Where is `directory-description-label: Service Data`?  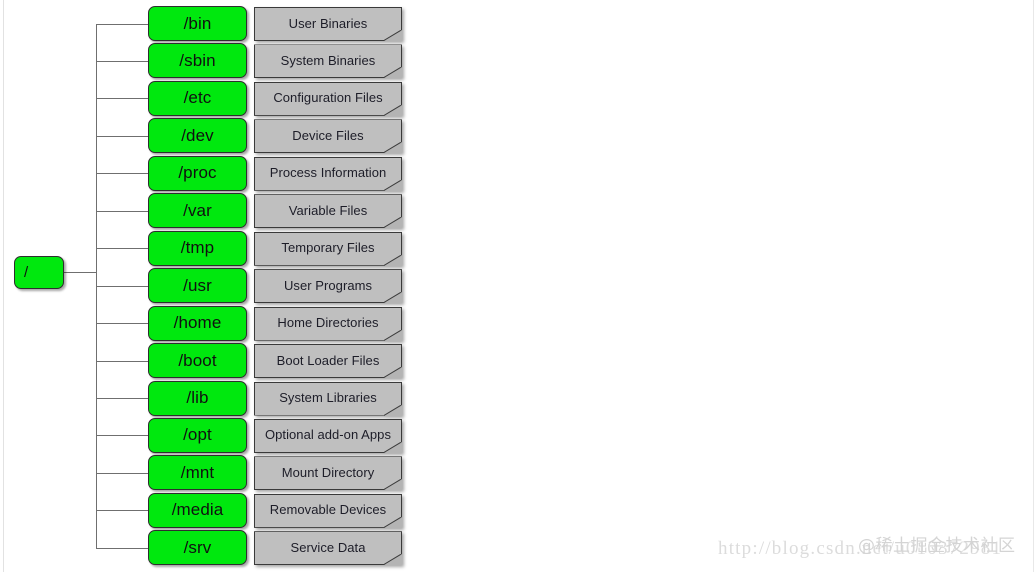
directory-description-label: Service Data is located at coordinates (328, 547).